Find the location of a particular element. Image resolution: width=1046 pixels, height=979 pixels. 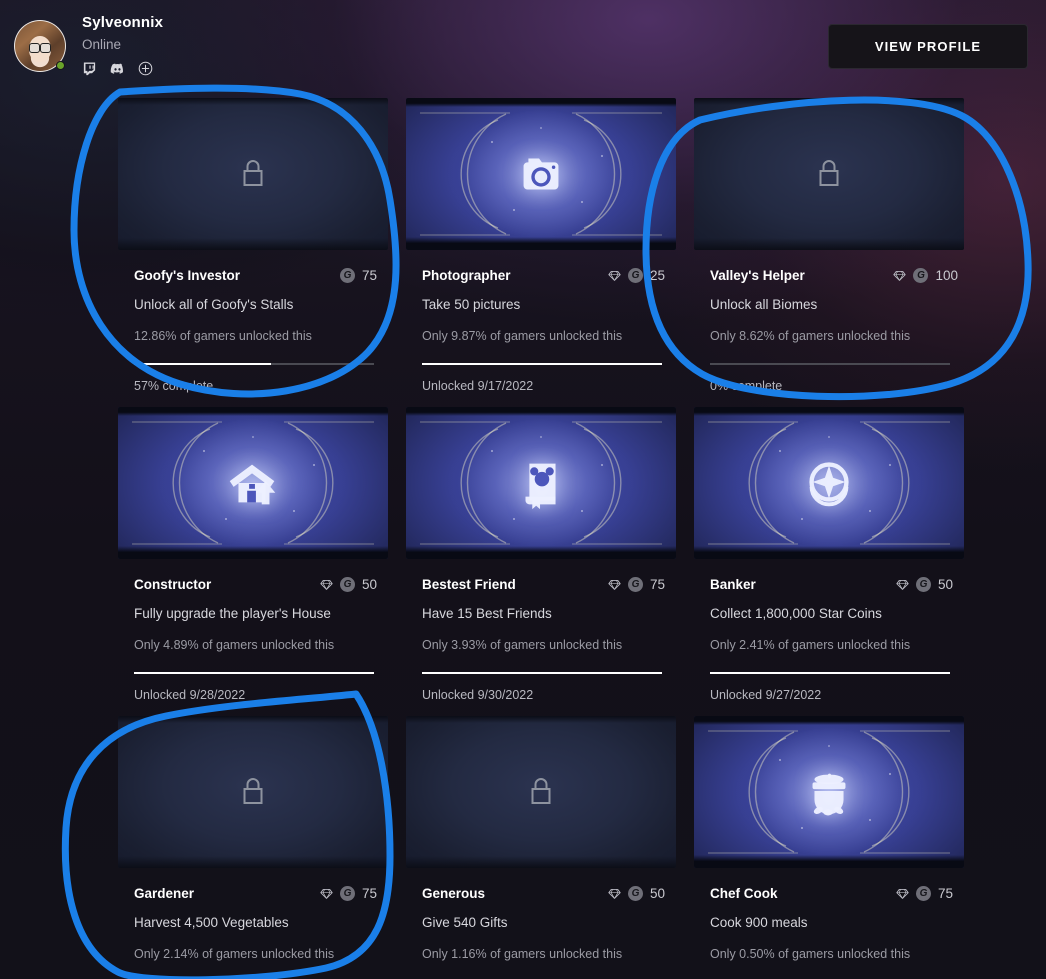

avatar is located at coordinates (40, 46).